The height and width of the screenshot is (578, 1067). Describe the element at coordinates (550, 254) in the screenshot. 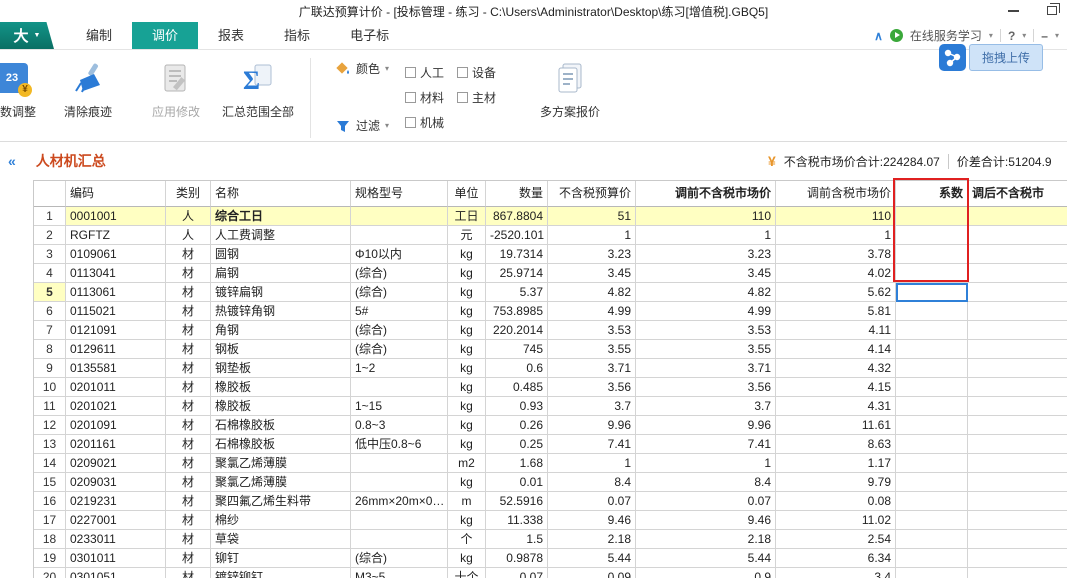

I see `table-row: 3 0109061 材圆钢 Φ10以内 kg 19.7314 3.23 3.23 3.78` at that location.